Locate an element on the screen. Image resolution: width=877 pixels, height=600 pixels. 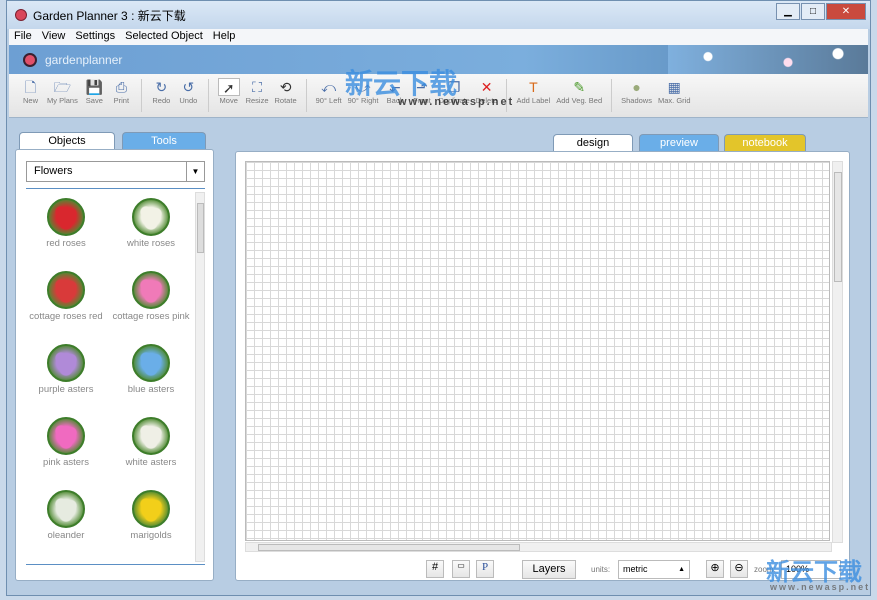
tab-tools: Tools is located at coordinates (164, 141).